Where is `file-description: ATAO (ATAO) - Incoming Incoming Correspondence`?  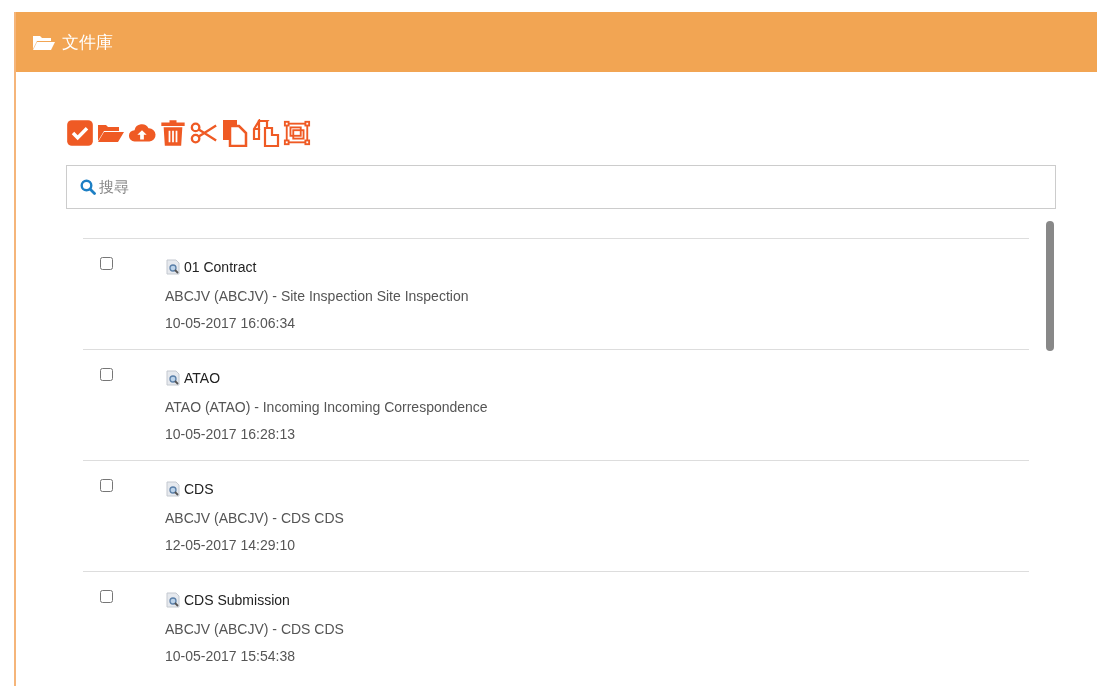 file-description: ATAO (ATAO) - Incoming Incoming Correspondence is located at coordinates (326, 407).